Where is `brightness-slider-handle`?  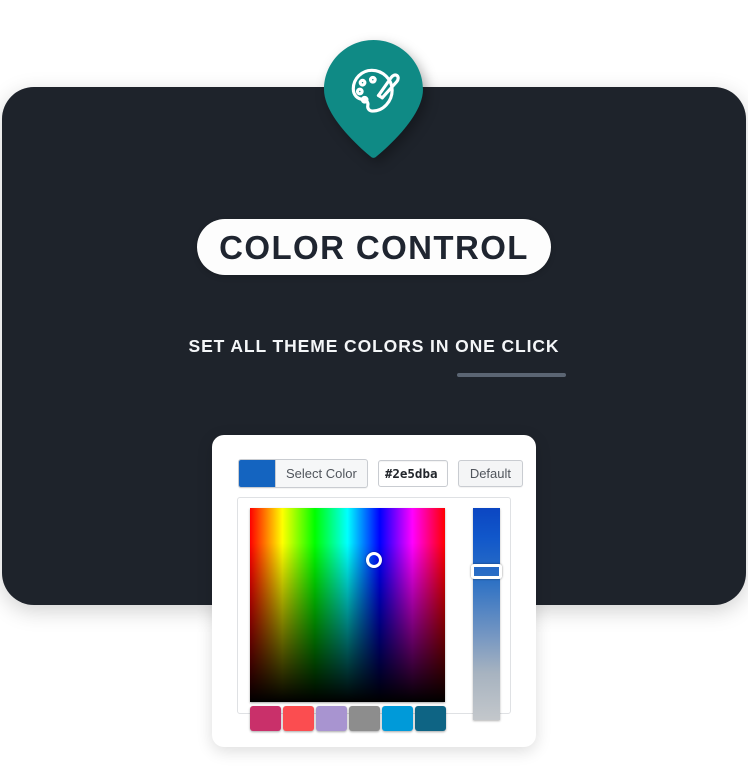 brightness-slider-handle is located at coordinates (486, 571).